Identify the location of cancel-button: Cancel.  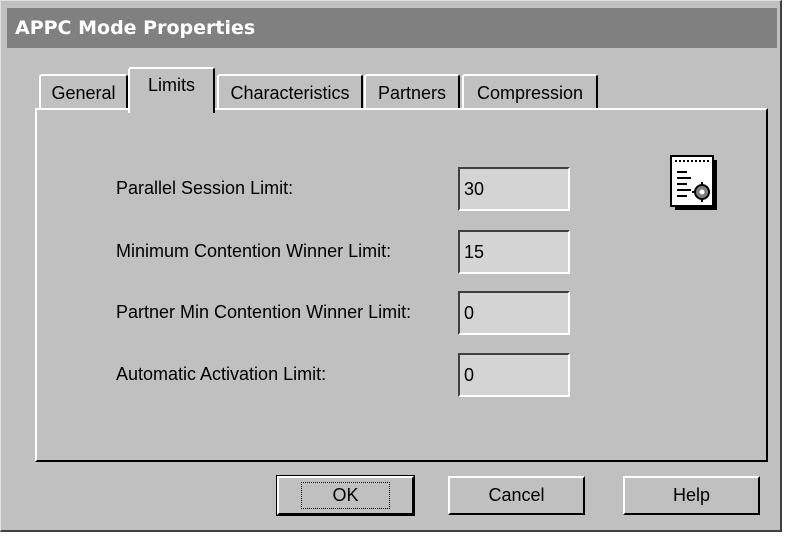
(516, 495).